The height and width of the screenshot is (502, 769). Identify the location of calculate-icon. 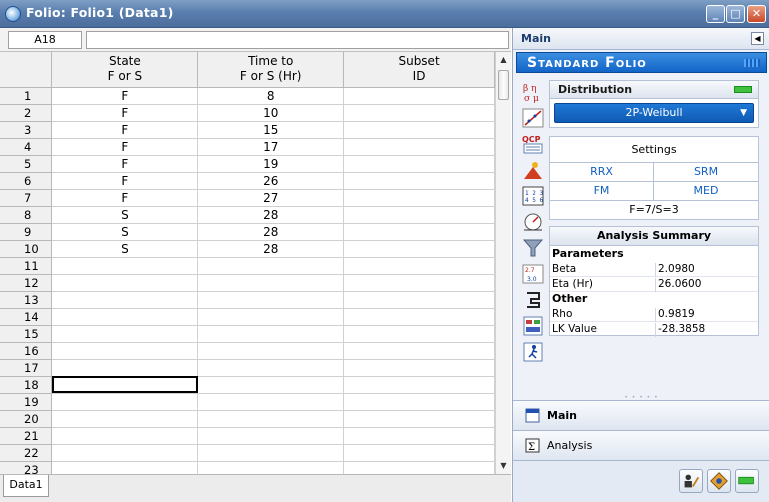
(747, 481).